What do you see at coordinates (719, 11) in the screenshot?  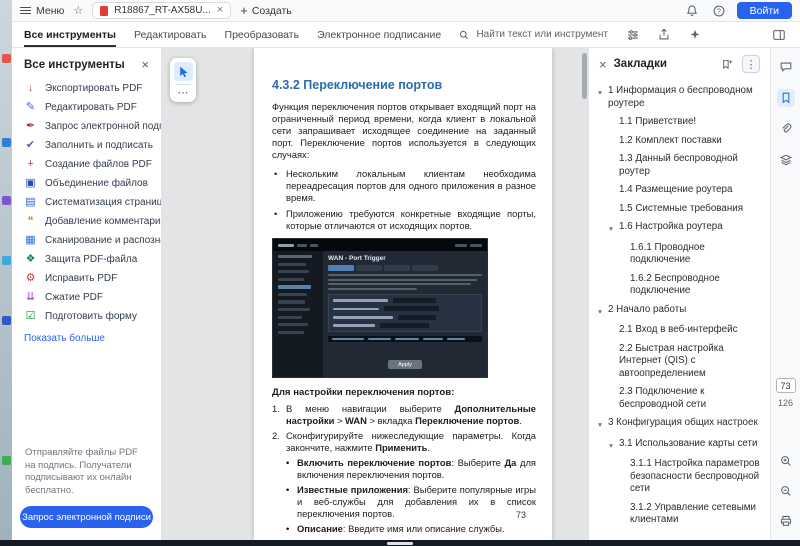 I see `help-icon: ?` at bounding box center [719, 11].